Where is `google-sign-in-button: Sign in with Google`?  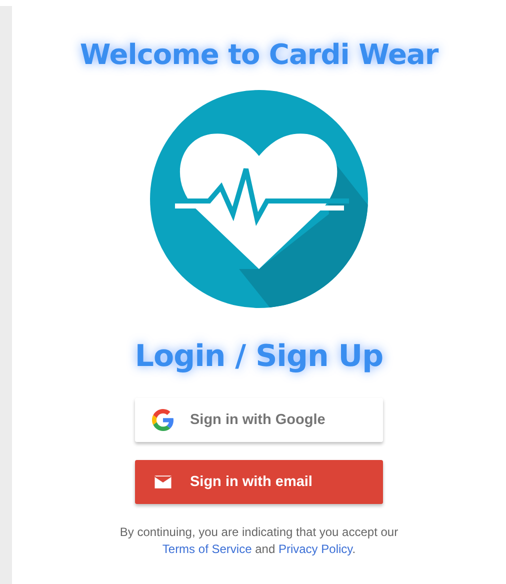 google-sign-in-button: Sign in with Google is located at coordinates (259, 420).